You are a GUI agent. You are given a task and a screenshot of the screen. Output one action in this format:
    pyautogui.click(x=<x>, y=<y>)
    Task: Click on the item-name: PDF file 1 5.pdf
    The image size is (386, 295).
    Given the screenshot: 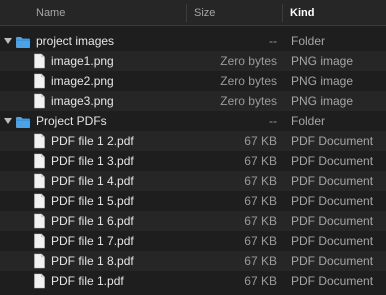 What is the action you would take?
    pyautogui.click(x=92, y=201)
    